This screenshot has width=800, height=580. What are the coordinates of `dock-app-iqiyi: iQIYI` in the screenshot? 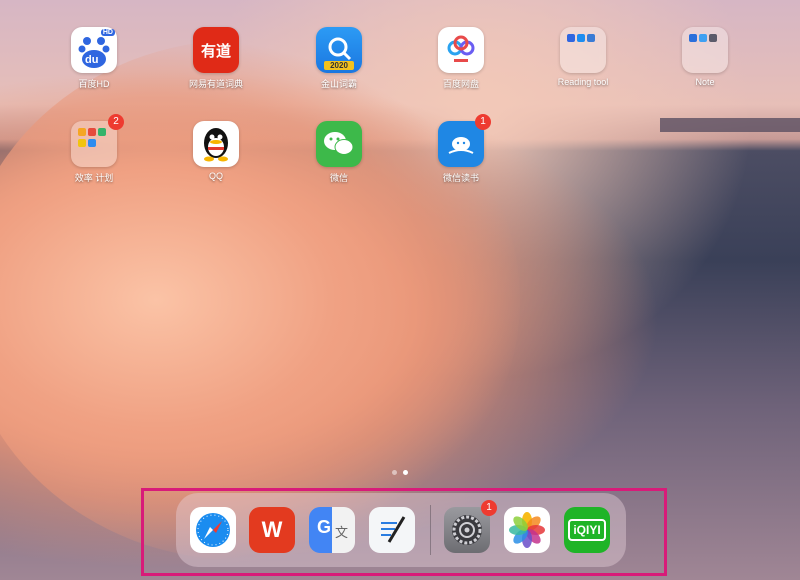 It's located at (587, 530).